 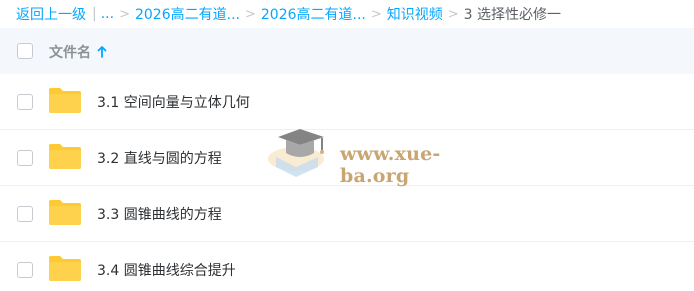 I want to click on file-name: 3.3 圆锥曲线的方程, so click(x=159, y=214).